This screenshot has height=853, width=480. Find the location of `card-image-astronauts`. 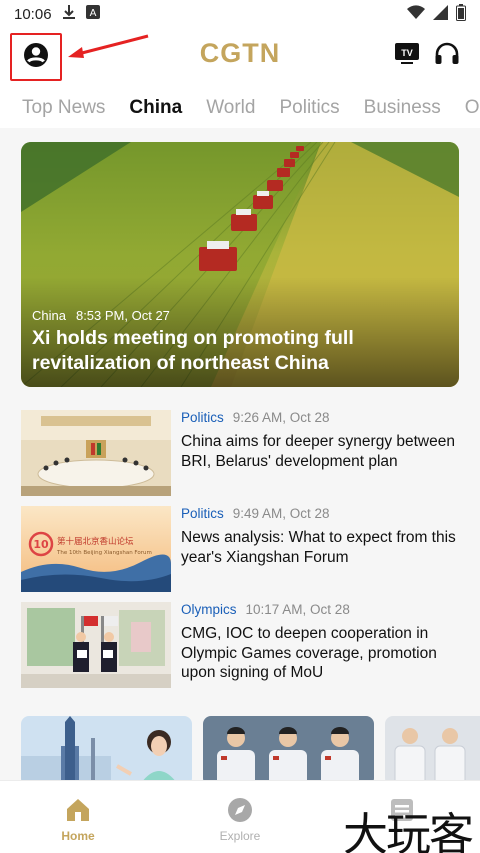

card-image-astronauts is located at coordinates (288, 748).